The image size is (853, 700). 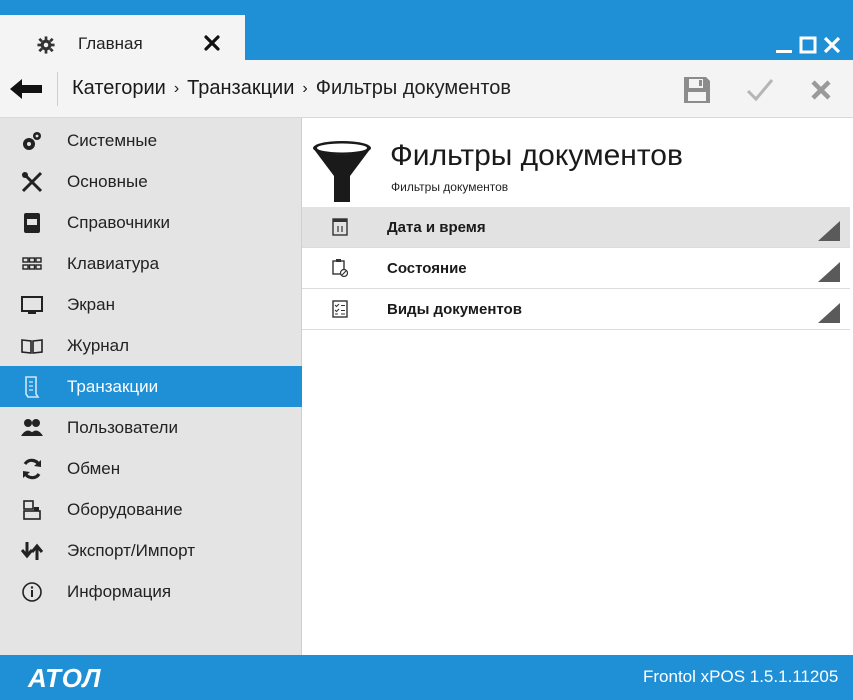 I want to click on status-bar: АТОЛ Frontol xPOS 1.5.1.11205, so click(x=426, y=677).